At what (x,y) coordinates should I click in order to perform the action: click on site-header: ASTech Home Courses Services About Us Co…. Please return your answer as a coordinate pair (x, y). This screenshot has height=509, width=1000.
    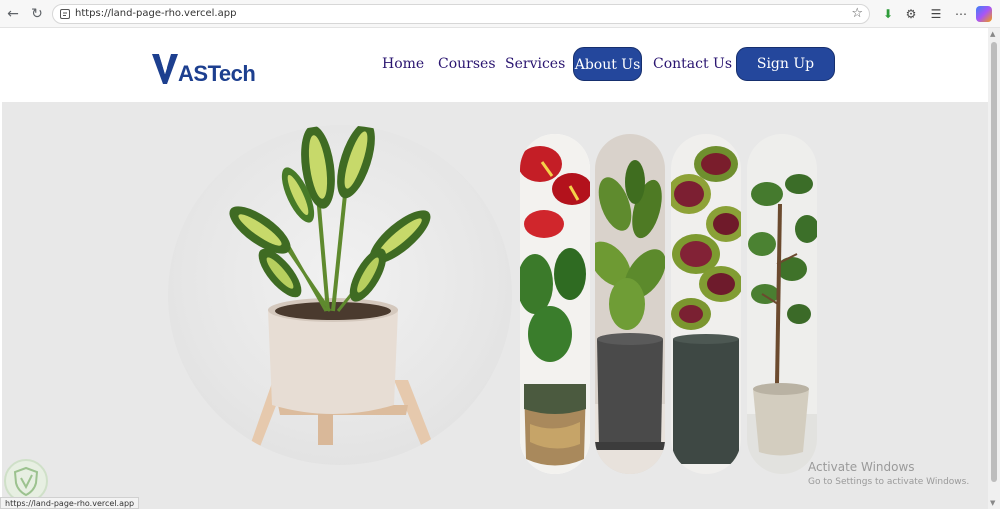
    Looking at the image, I should click on (495, 65).